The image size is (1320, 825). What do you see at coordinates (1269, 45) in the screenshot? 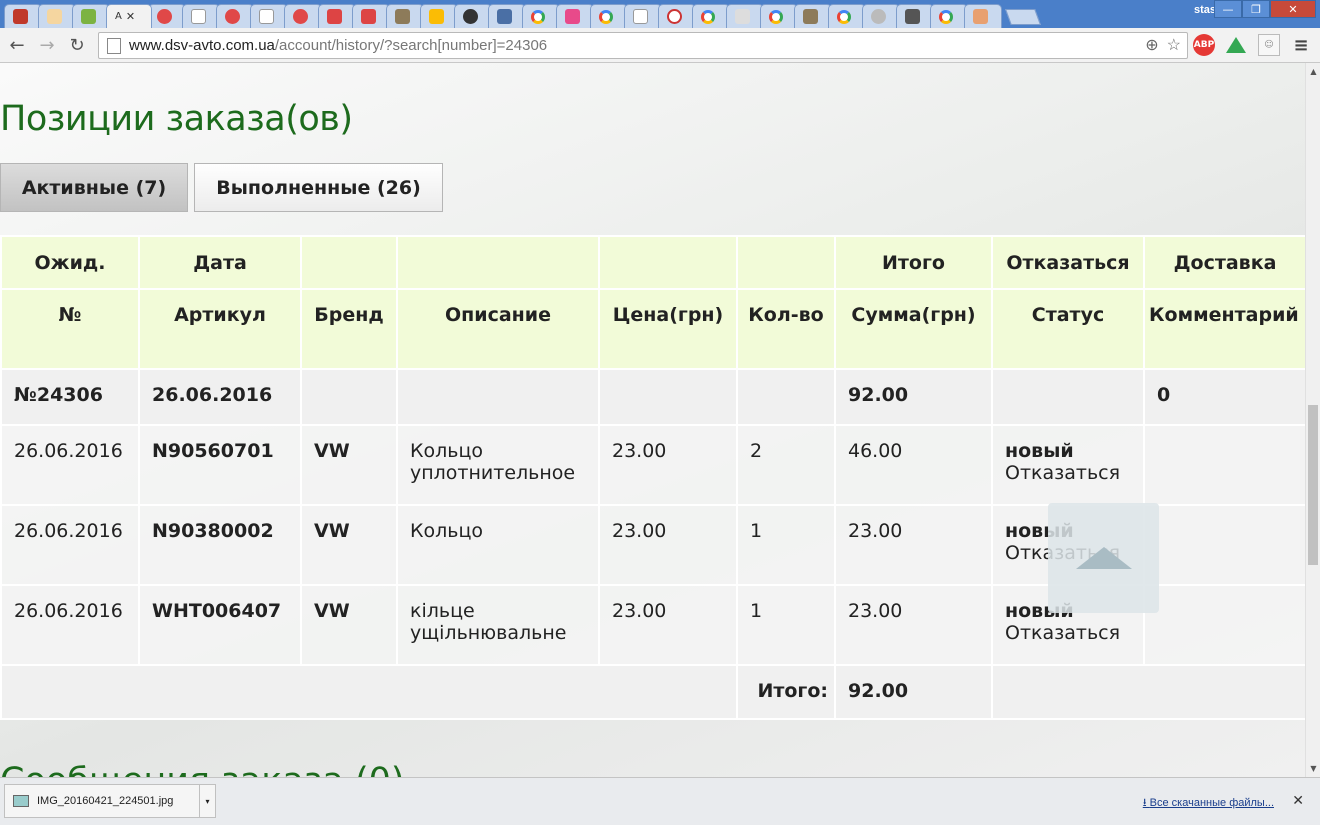
I see `extension-icon: ☺` at bounding box center [1269, 45].